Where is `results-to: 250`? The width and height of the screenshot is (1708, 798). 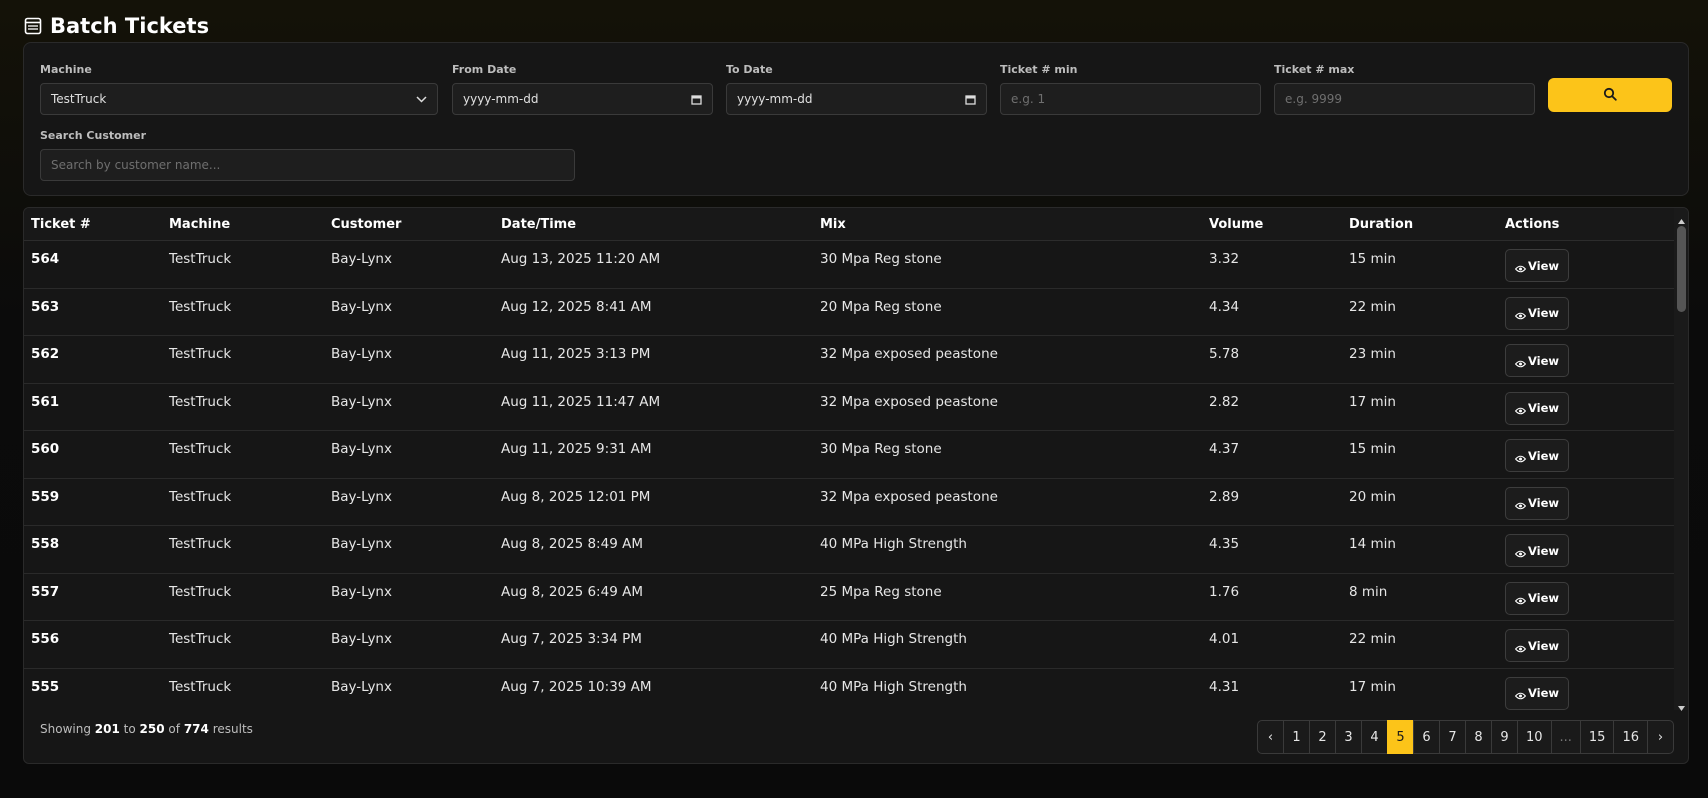
results-to: 250 is located at coordinates (152, 729).